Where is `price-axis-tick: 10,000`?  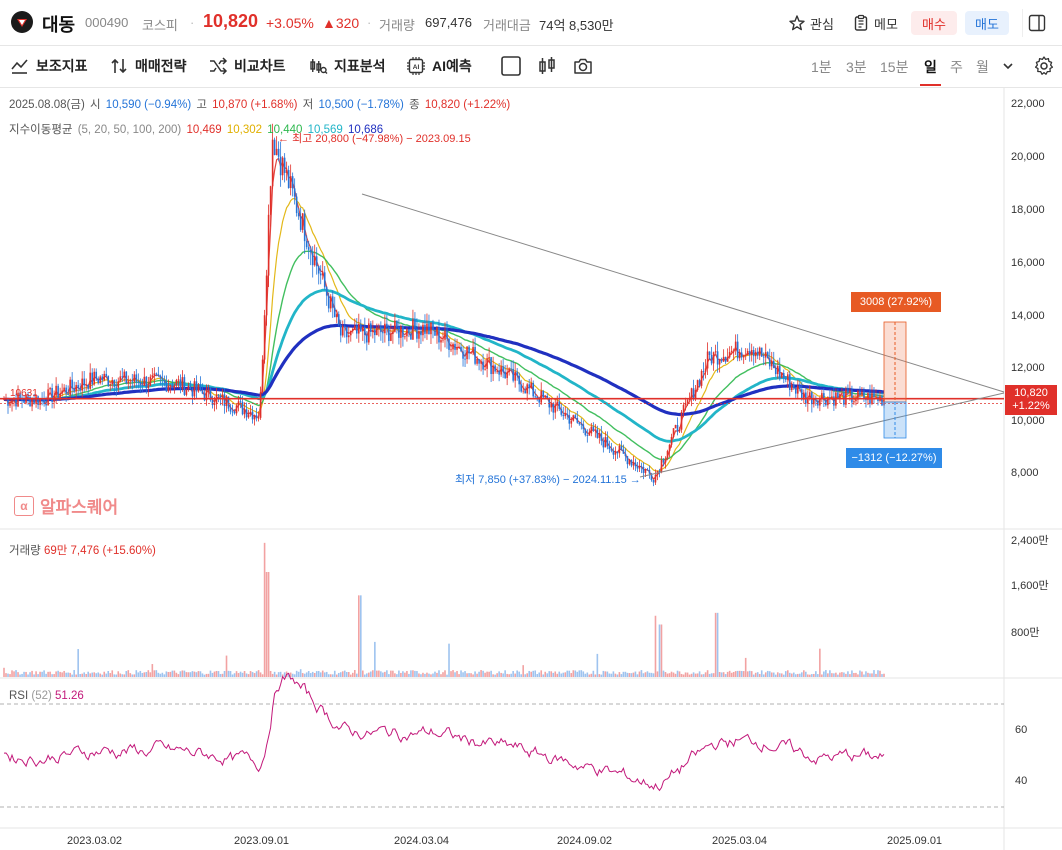
price-axis-tick: 10,000 is located at coordinates (1028, 421).